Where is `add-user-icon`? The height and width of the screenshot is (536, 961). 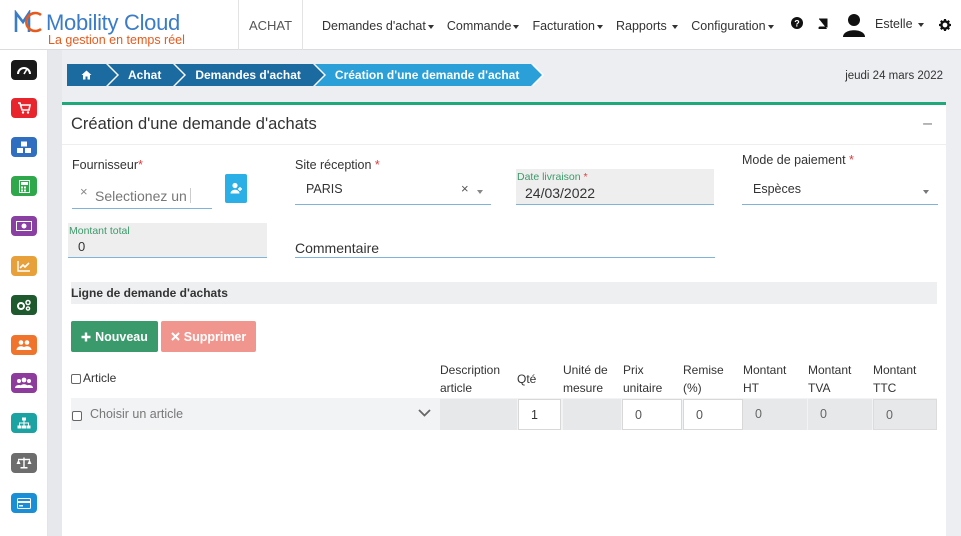 add-user-icon is located at coordinates (236, 188).